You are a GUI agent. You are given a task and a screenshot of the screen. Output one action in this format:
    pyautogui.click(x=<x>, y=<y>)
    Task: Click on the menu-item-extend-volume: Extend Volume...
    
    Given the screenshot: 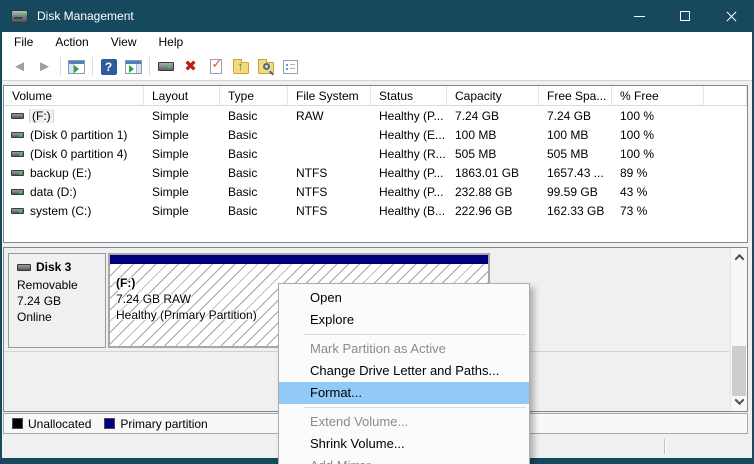 What is the action you would take?
    pyautogui.click(x=359, y=421)
    